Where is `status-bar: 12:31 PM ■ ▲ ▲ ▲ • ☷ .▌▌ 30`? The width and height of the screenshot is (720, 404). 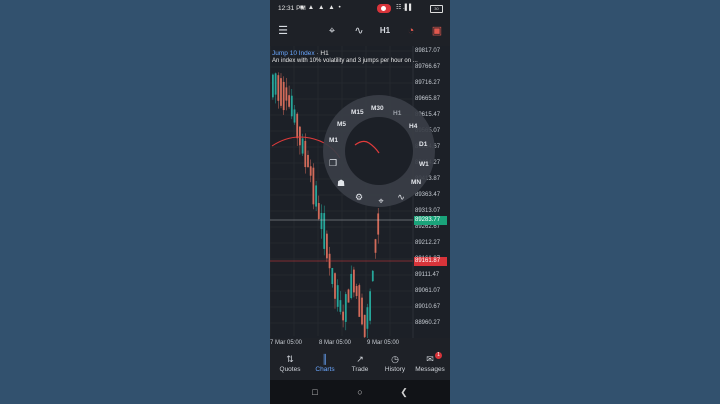
status-bar: 12:31 PM ■ ▲ ▲ ▲ • ☷ .▌▌ 30 is located at coordinates (360, 9).